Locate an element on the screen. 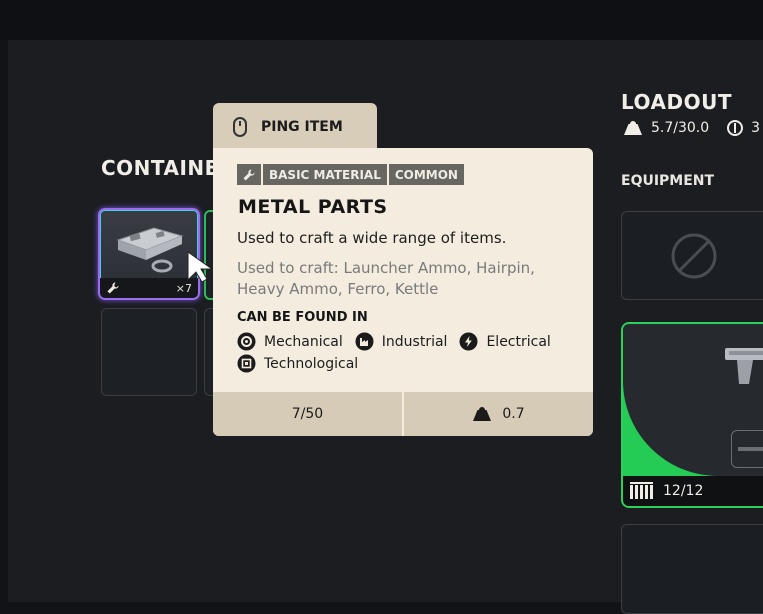 This screenshot has width=763, height=614. inventory-slot-metal-parts: ×7 is located at coordinates (149, 254).